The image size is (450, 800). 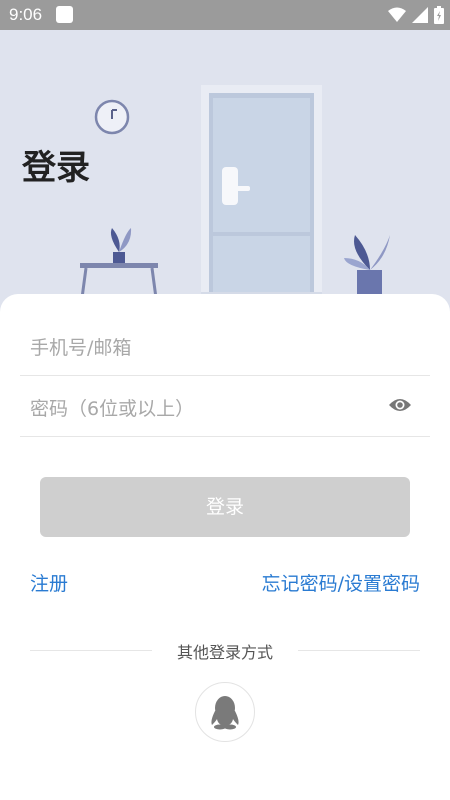 What do you see at coordinates (439, 15) in the screenshot?
I see `battery-icon` at bounding box center [439, 15].